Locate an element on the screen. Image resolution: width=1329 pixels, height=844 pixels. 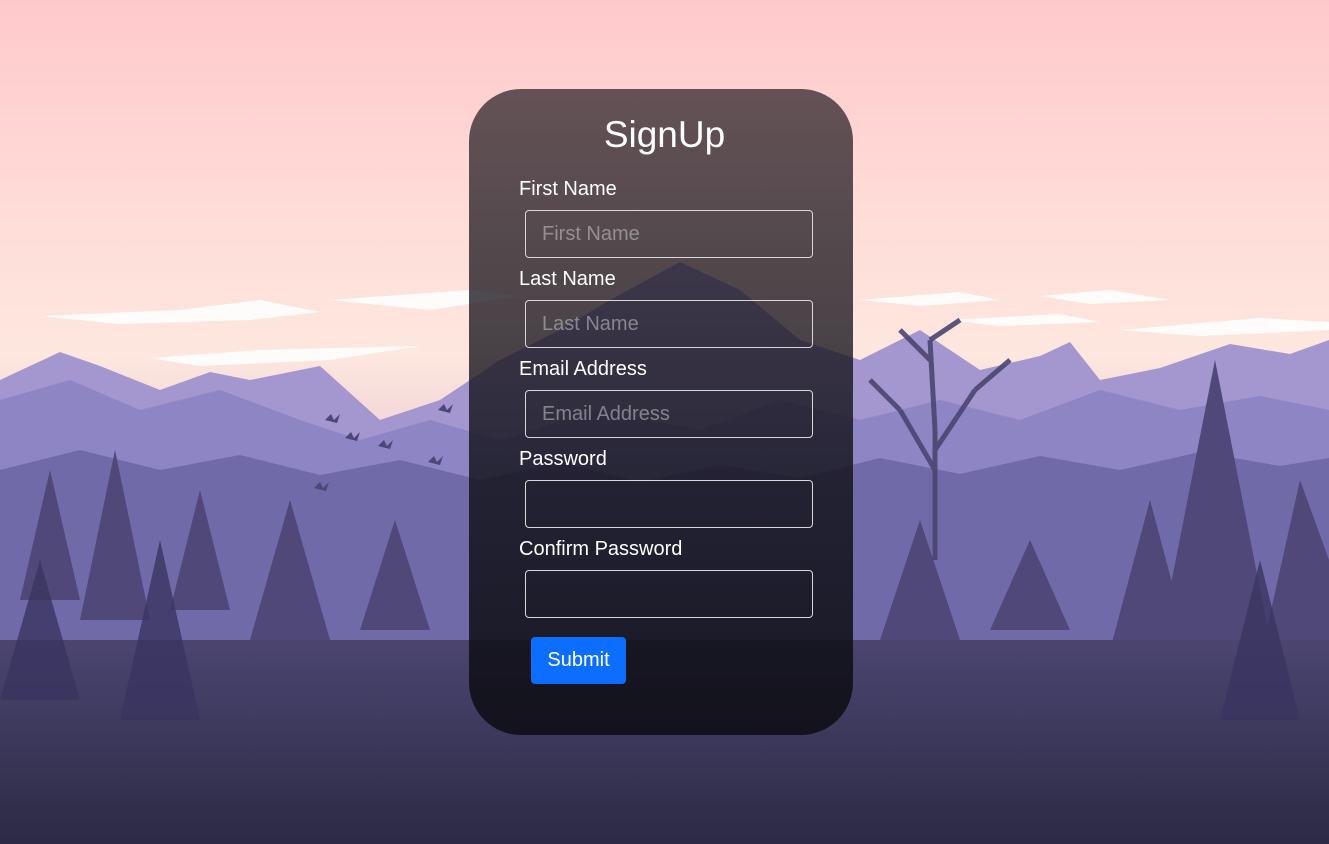
first-name-label: First Name is located at coordinates (568, 189).